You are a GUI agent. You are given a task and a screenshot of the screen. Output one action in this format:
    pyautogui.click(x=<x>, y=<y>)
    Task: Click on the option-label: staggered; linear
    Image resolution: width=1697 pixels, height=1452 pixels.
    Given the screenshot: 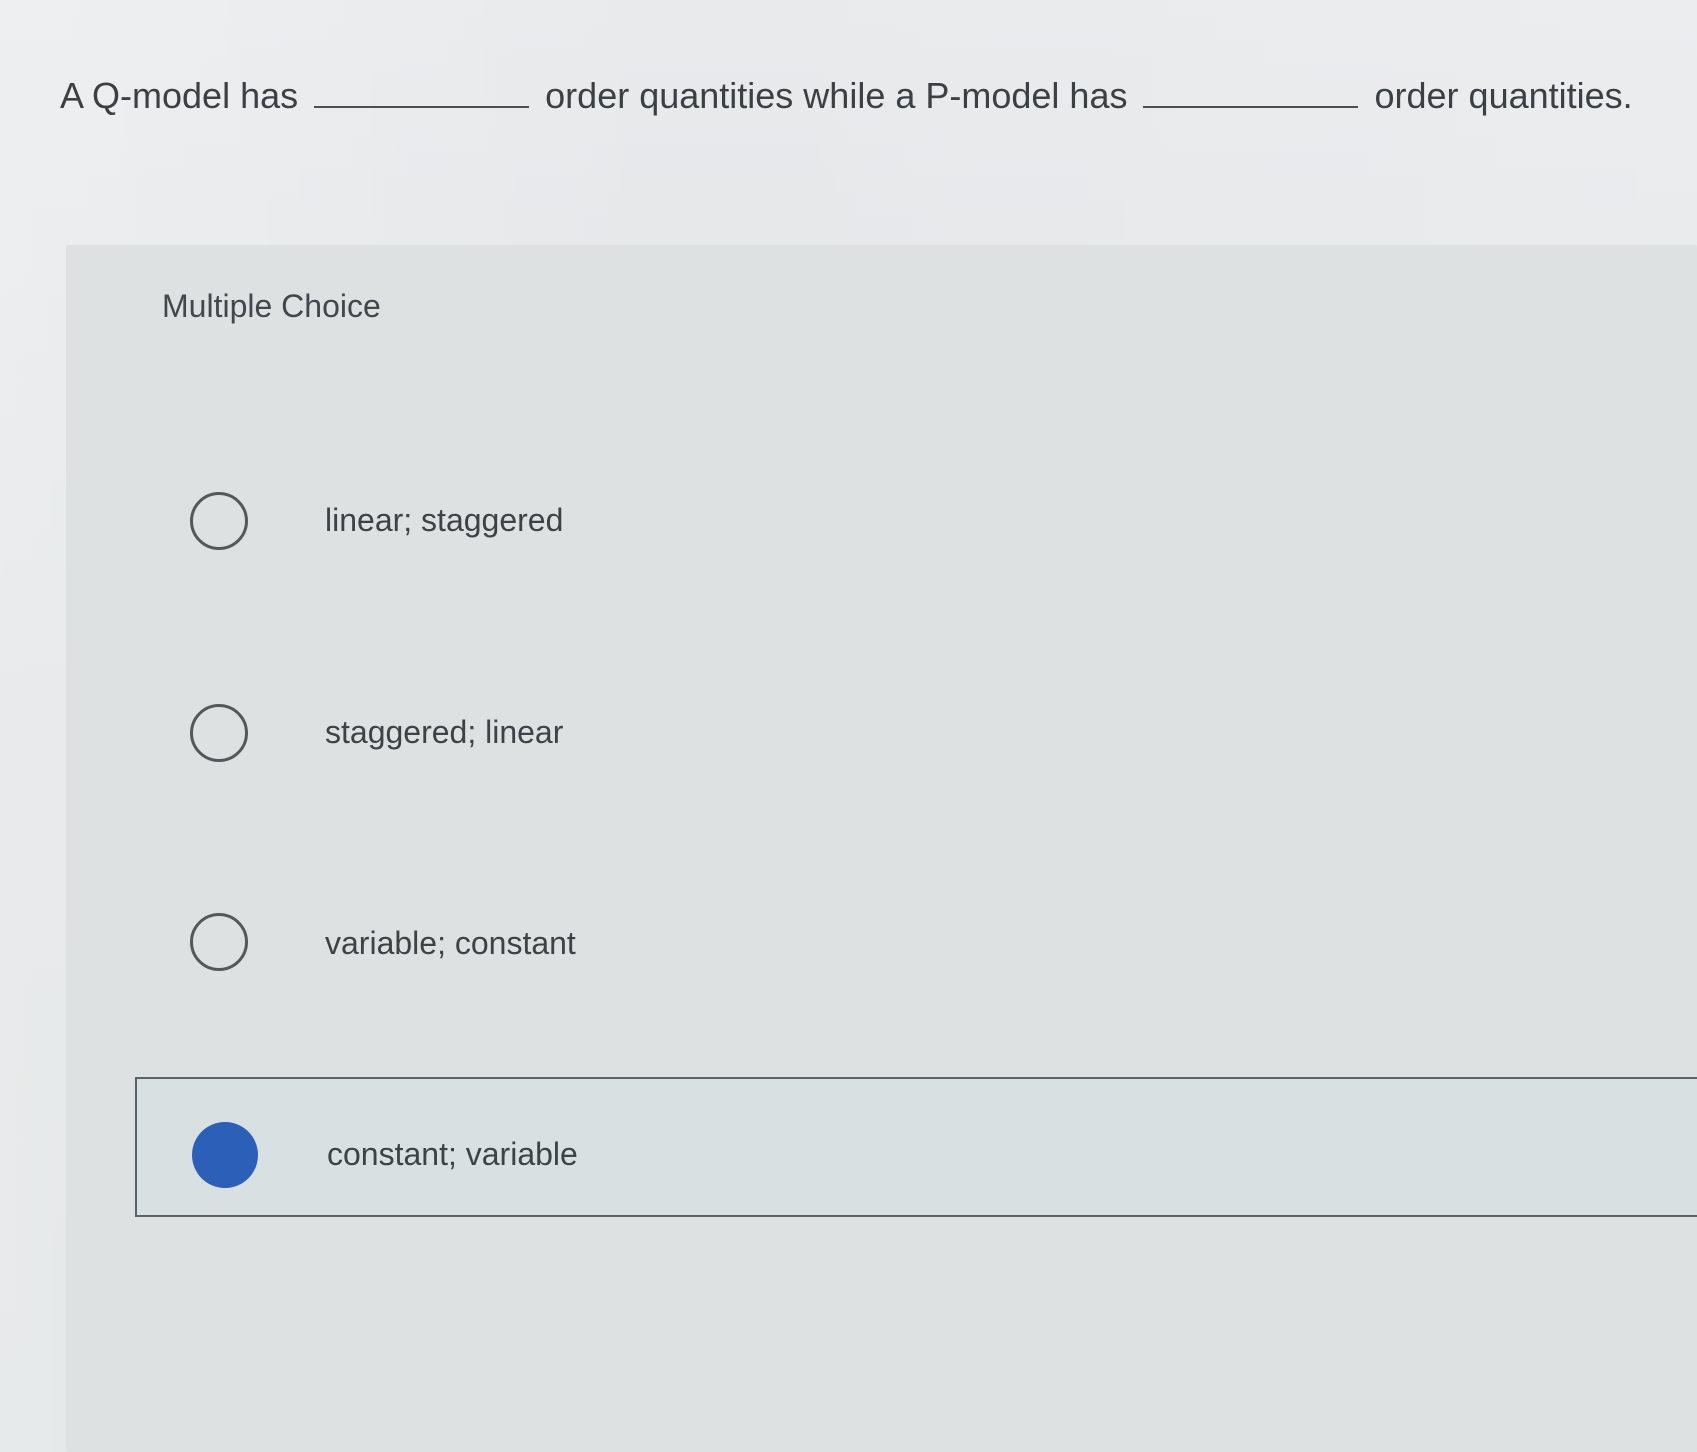 What is the action you would take?
    pyautogui.click(x=444, y=732)
    